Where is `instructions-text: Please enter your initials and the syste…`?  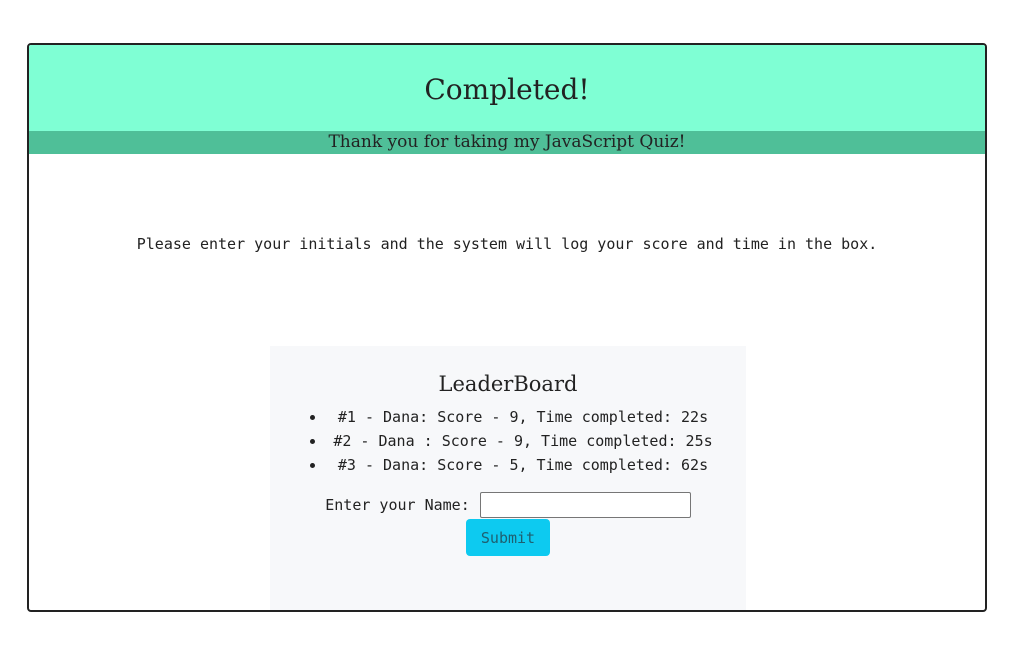
instructions-text: Please enter your initials and the syste… is located at coordinates (507, 244).